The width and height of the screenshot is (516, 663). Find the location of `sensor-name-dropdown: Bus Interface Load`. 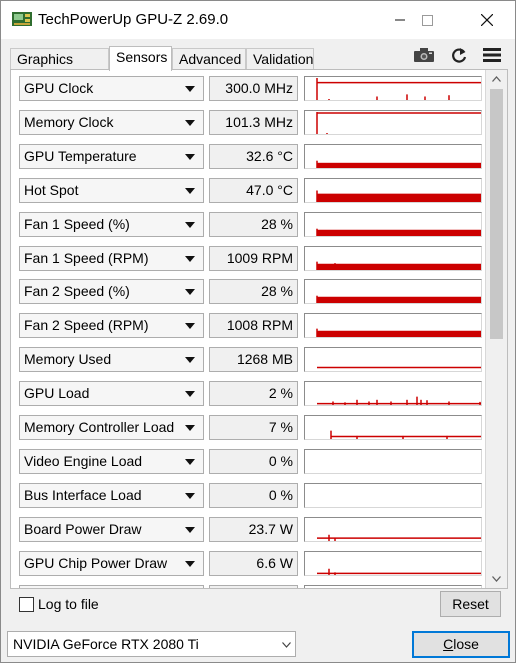

sensor-name-dropdown: Bus Interface Load is located at coordinates (111, 495).